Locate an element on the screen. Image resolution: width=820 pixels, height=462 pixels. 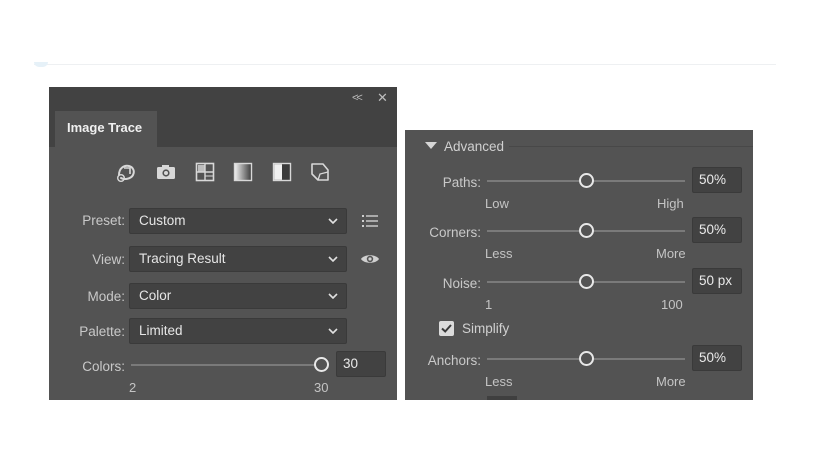
outline-shape-icon is located at coordinates (320, 172).